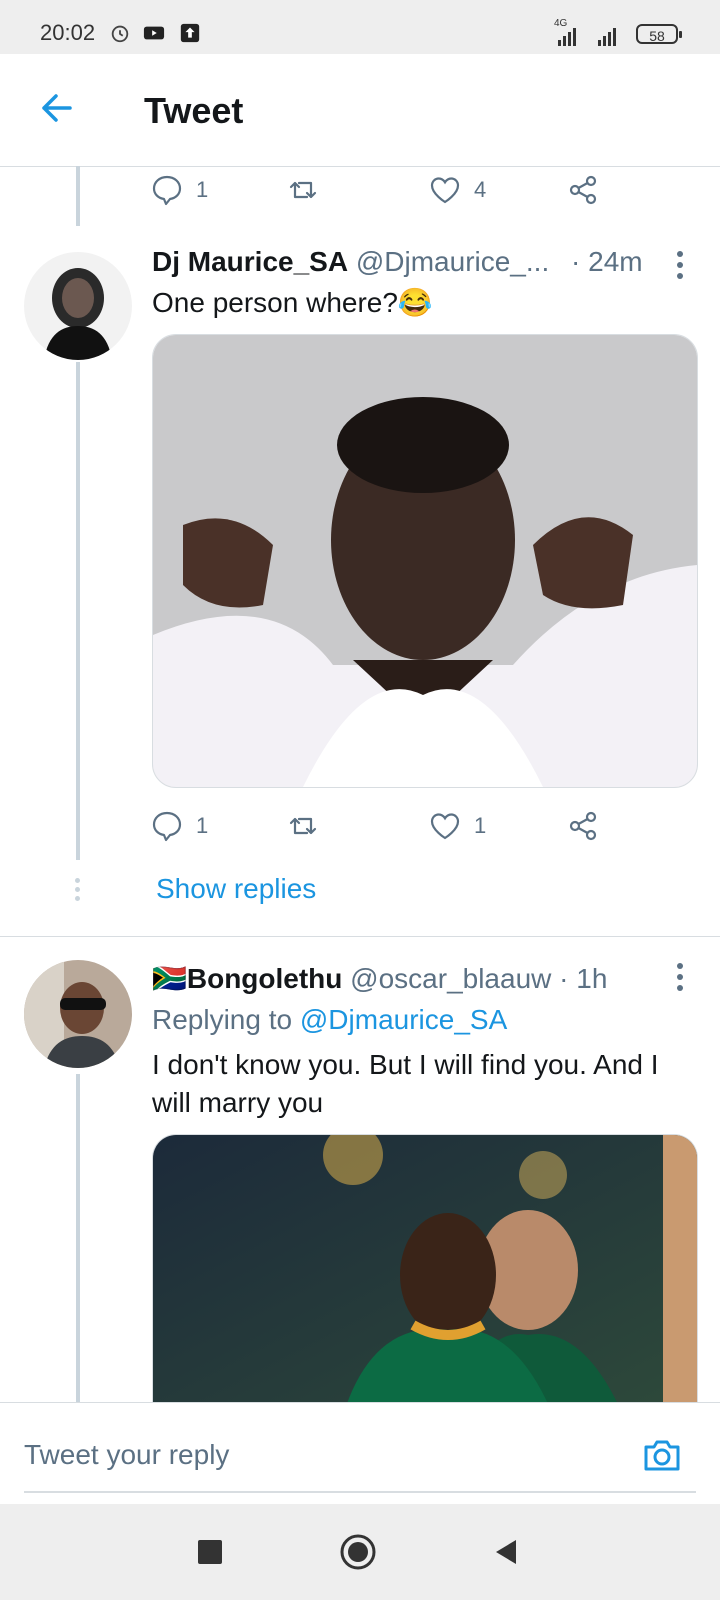 This screenshot has height=1600, width=720. I want to click on status-time: 20:02, so click(68, 32).